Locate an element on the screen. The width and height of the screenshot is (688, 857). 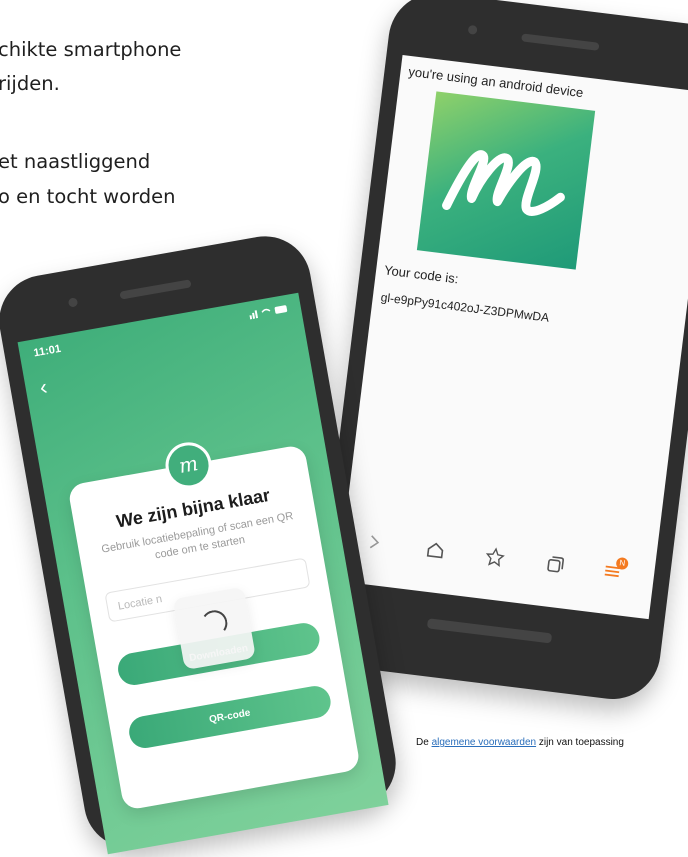
intro-line-1: chikte smartphone is located at coordinates (91, 49).